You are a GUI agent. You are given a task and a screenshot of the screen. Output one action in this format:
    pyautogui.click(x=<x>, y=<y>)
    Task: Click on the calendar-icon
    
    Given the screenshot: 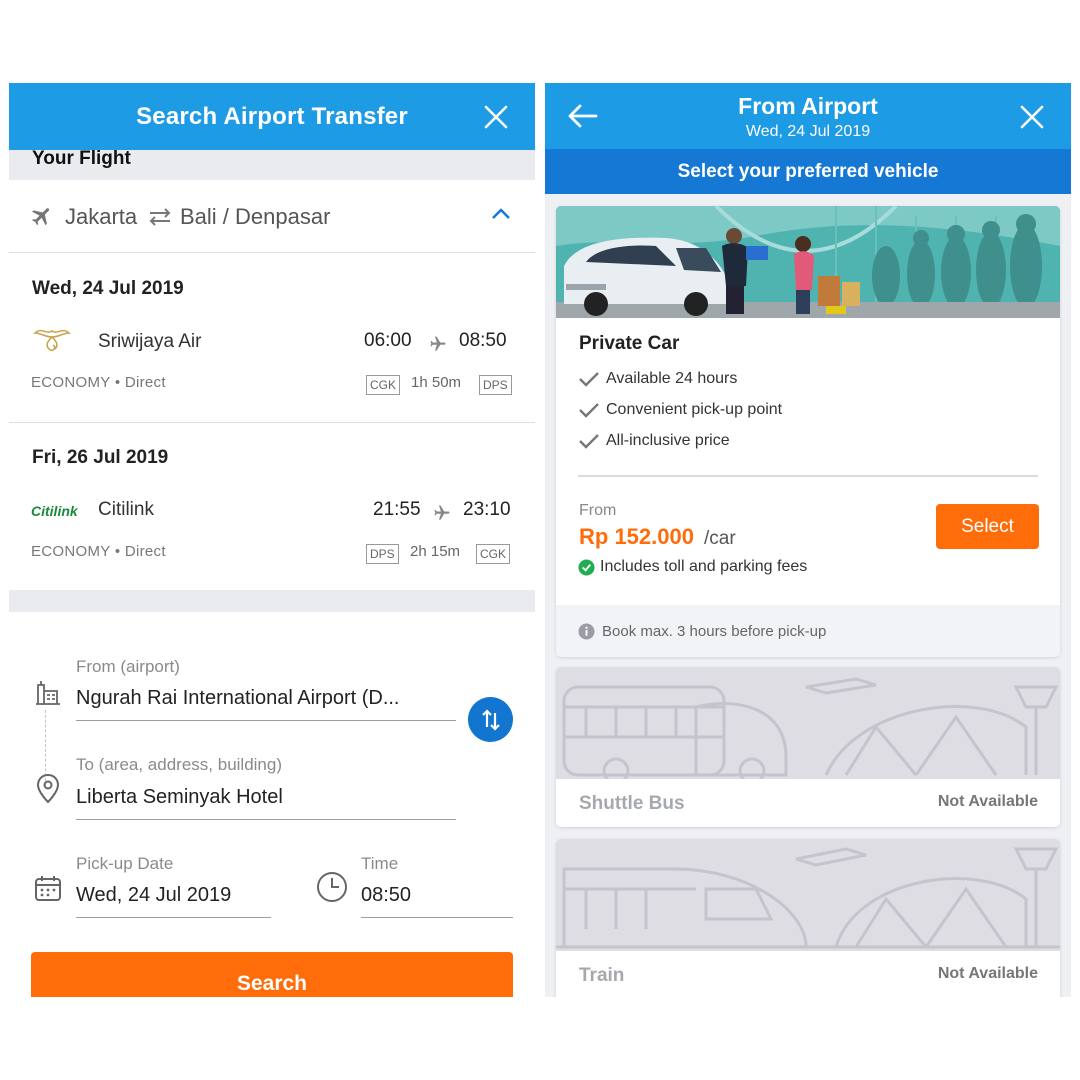 What is the action you would take?
    pyautogui.click(x=48, y=888)
    